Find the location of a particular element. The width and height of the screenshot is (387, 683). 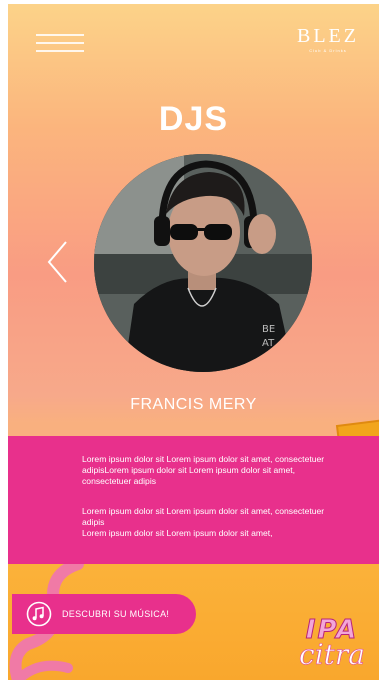

music-note-icon is located at coordinates (39, 614).